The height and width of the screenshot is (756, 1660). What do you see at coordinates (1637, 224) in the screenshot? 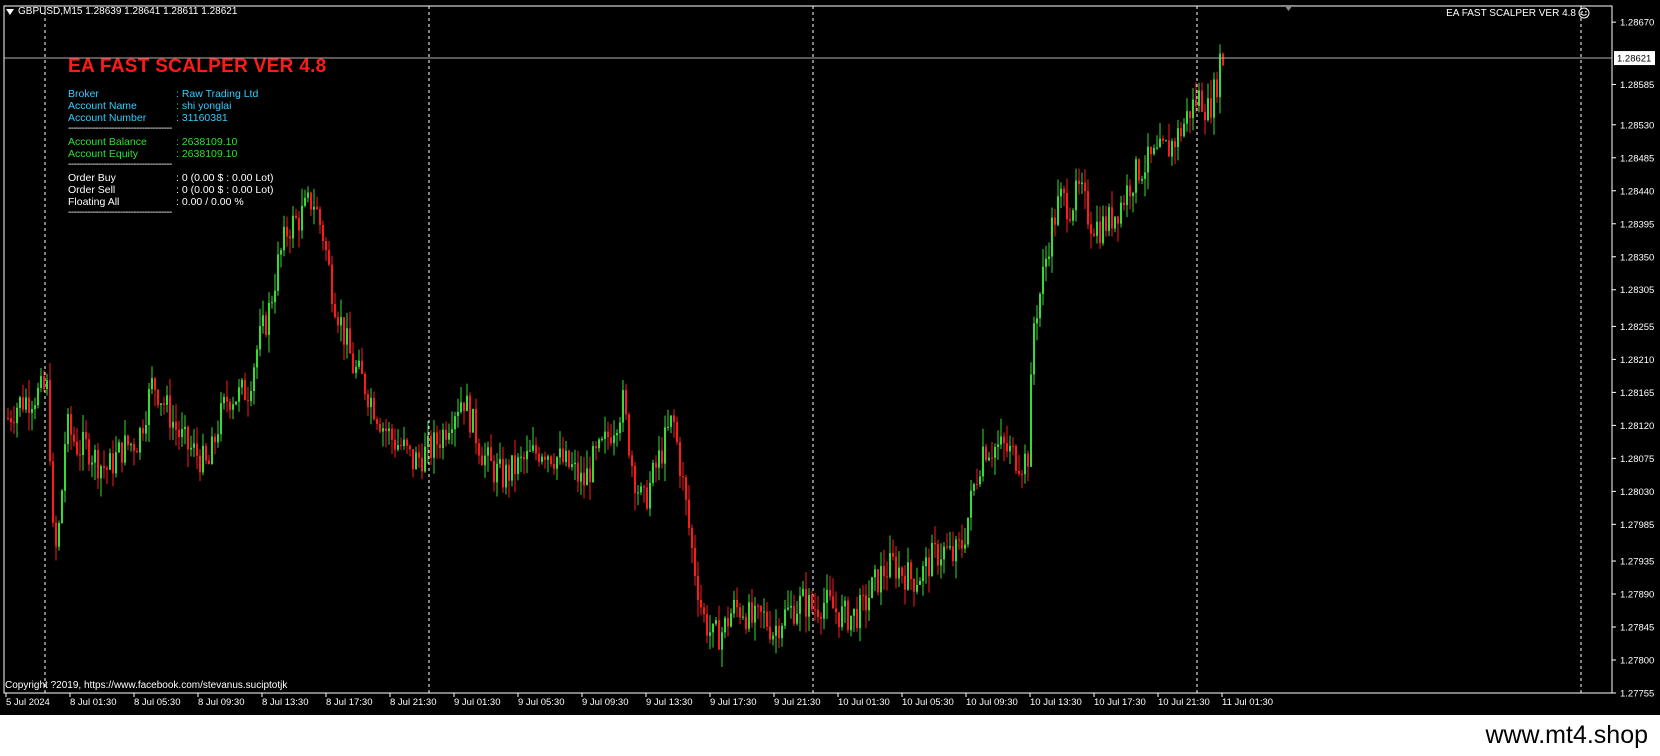
I see `y-tick-label: 1.28395` at bounding box center [1637, 224].